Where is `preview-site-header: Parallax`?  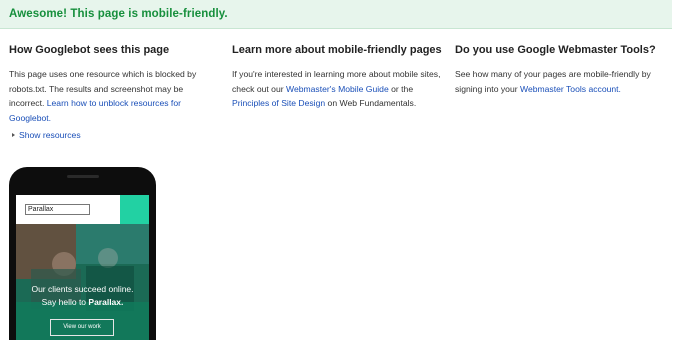 preview-site-header: Parallax is located at coordinates (82, 209).